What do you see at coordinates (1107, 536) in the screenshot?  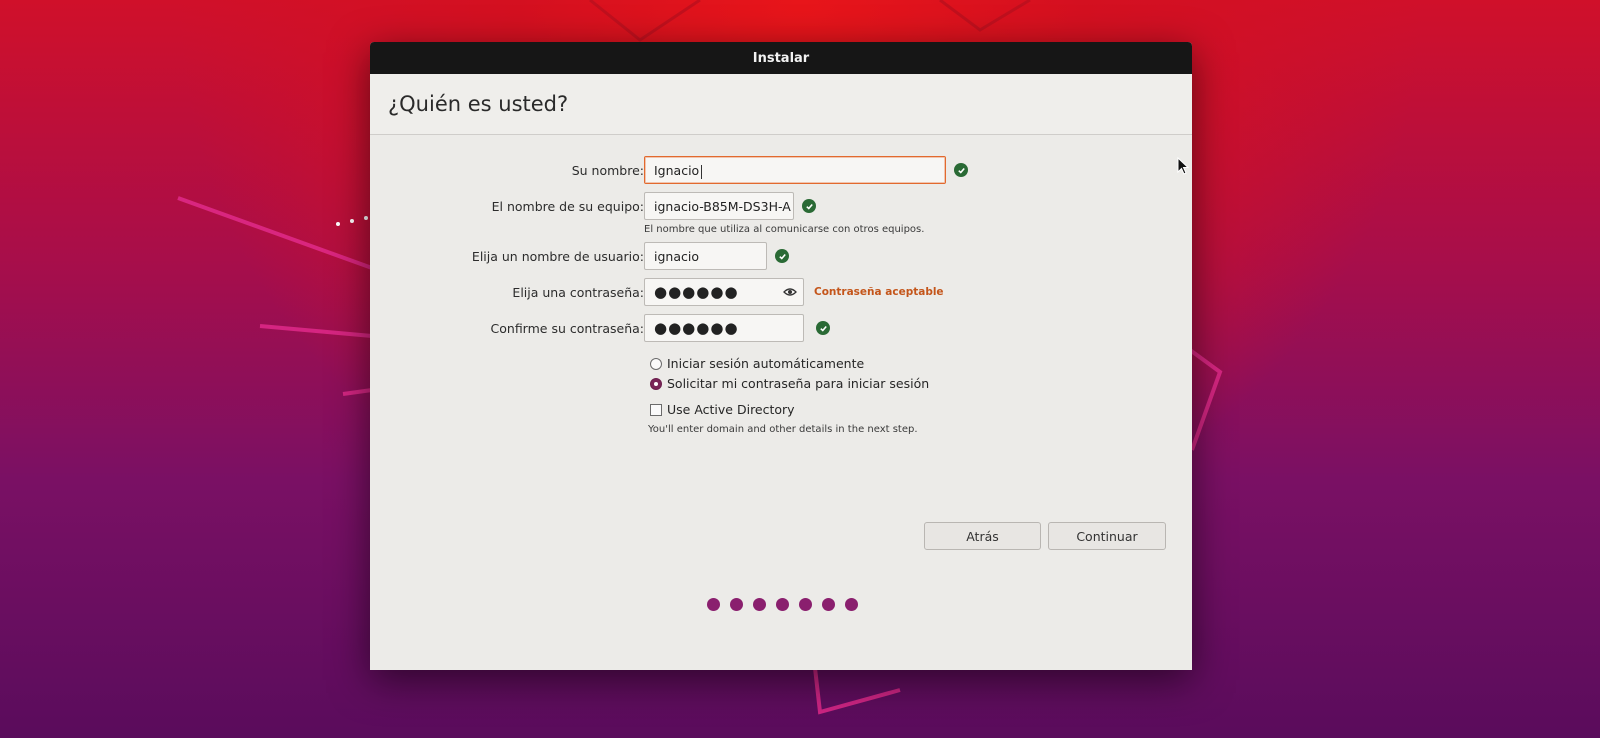 I see `continue-button: Continuar` at bounding box center [1107, 536].